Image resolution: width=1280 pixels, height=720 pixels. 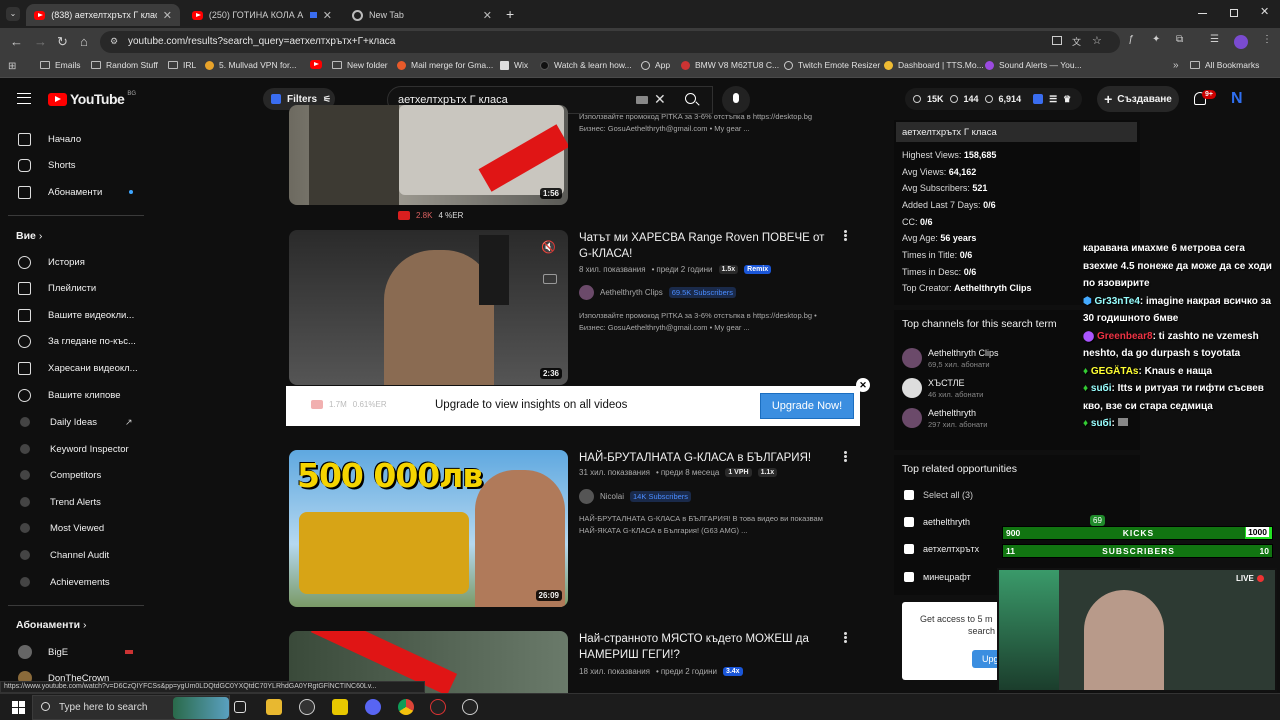 I want to click on bookmark-wix: Wix, so click(x=514, y=65).